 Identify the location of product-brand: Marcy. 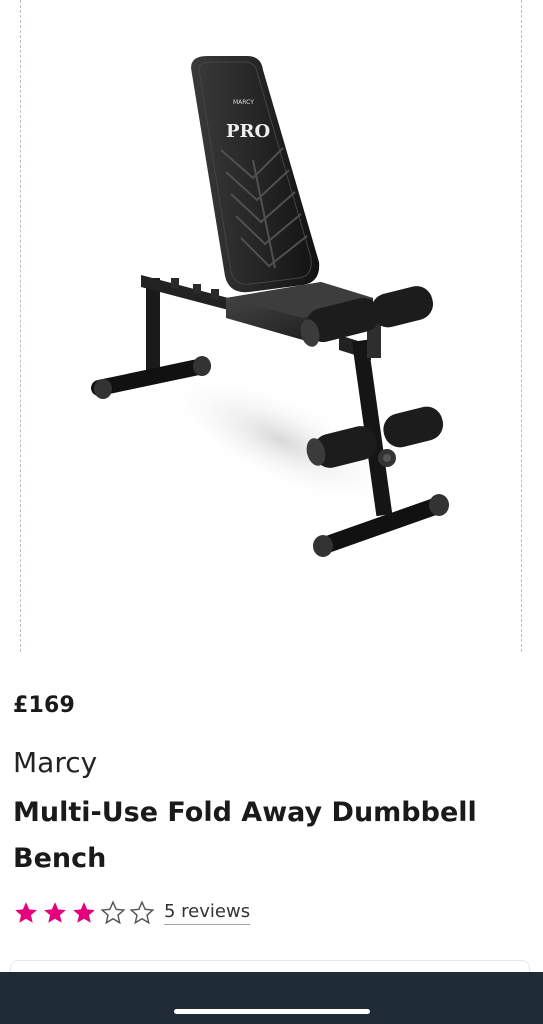
(55, 762).